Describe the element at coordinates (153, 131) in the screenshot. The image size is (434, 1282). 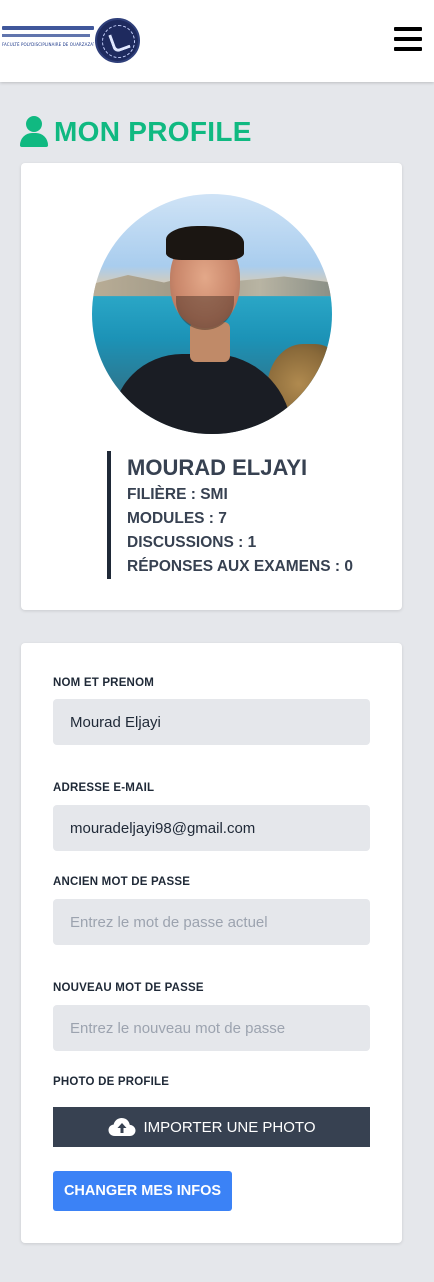
I see `page-title-text: MON PROFILE` at that location.